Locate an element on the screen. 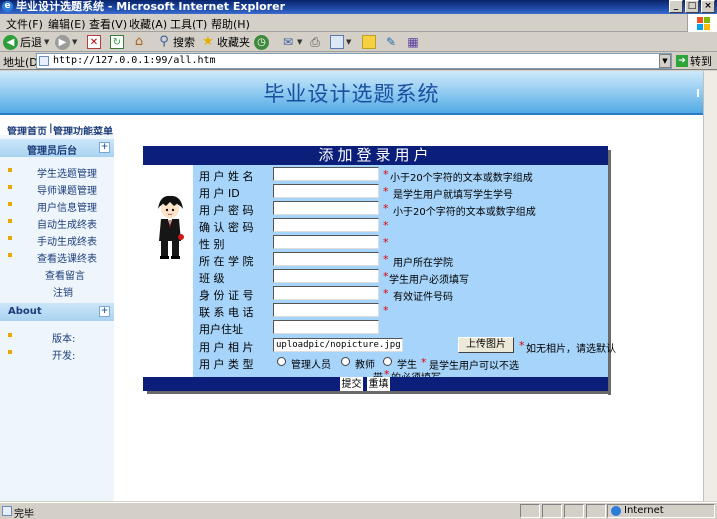 Image resolution: width=717 pixels, height=519 pixels. sidebar-item-manual-final: 手动生成终表 is located at coordinates (57, 239).